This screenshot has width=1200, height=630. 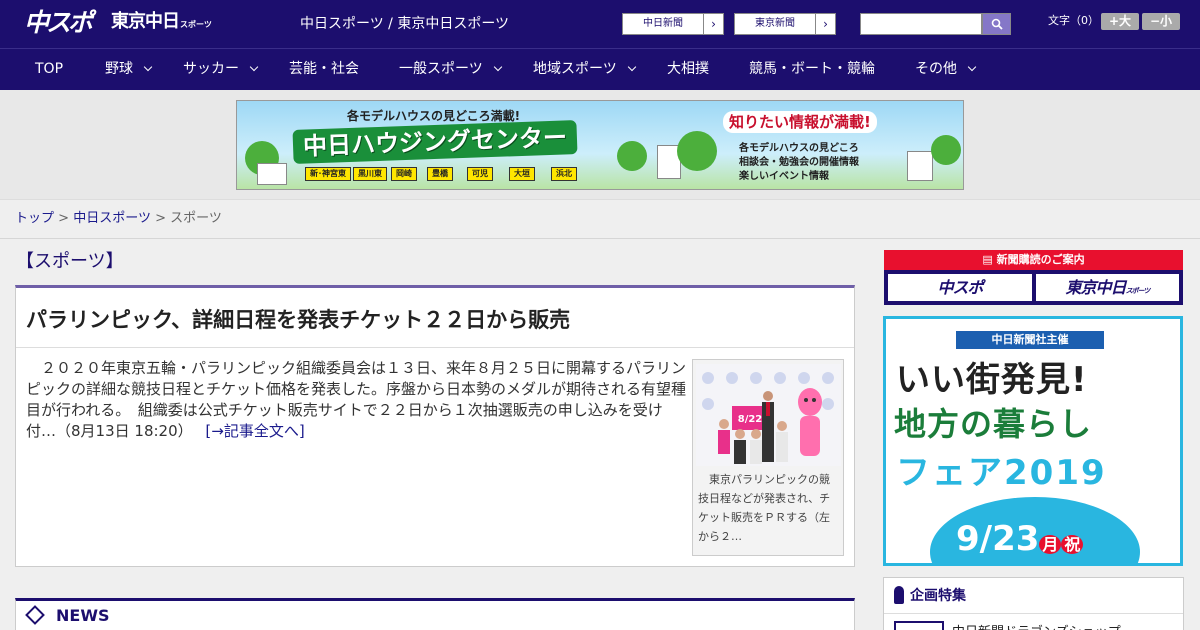 What do you see at coordinates (58, 23) in the screenshot?
I see `chuspo-logo: 中スポ` at bounding box center [58, 23].